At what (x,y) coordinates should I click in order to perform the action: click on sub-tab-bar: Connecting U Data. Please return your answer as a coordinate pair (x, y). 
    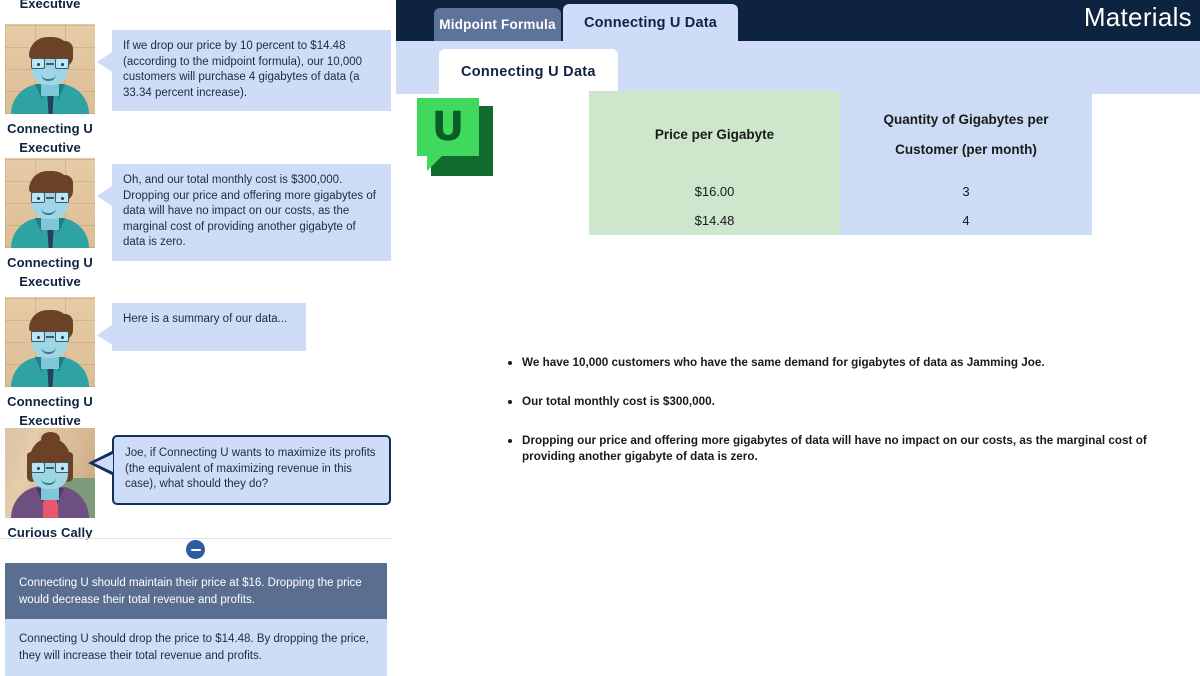
    Looking at the image, I should click on (798, 67).